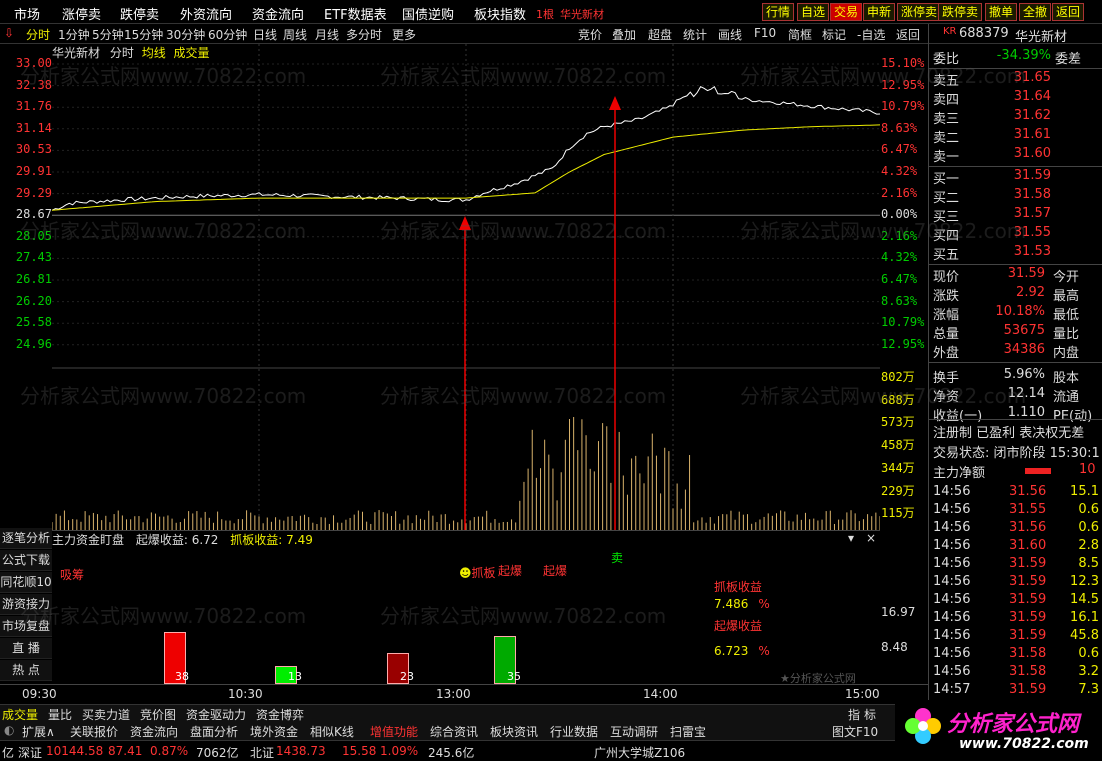 The width and height of the screenshot is (1102, 761). I want to click on top-button-0: 行情, so click(778, 12).